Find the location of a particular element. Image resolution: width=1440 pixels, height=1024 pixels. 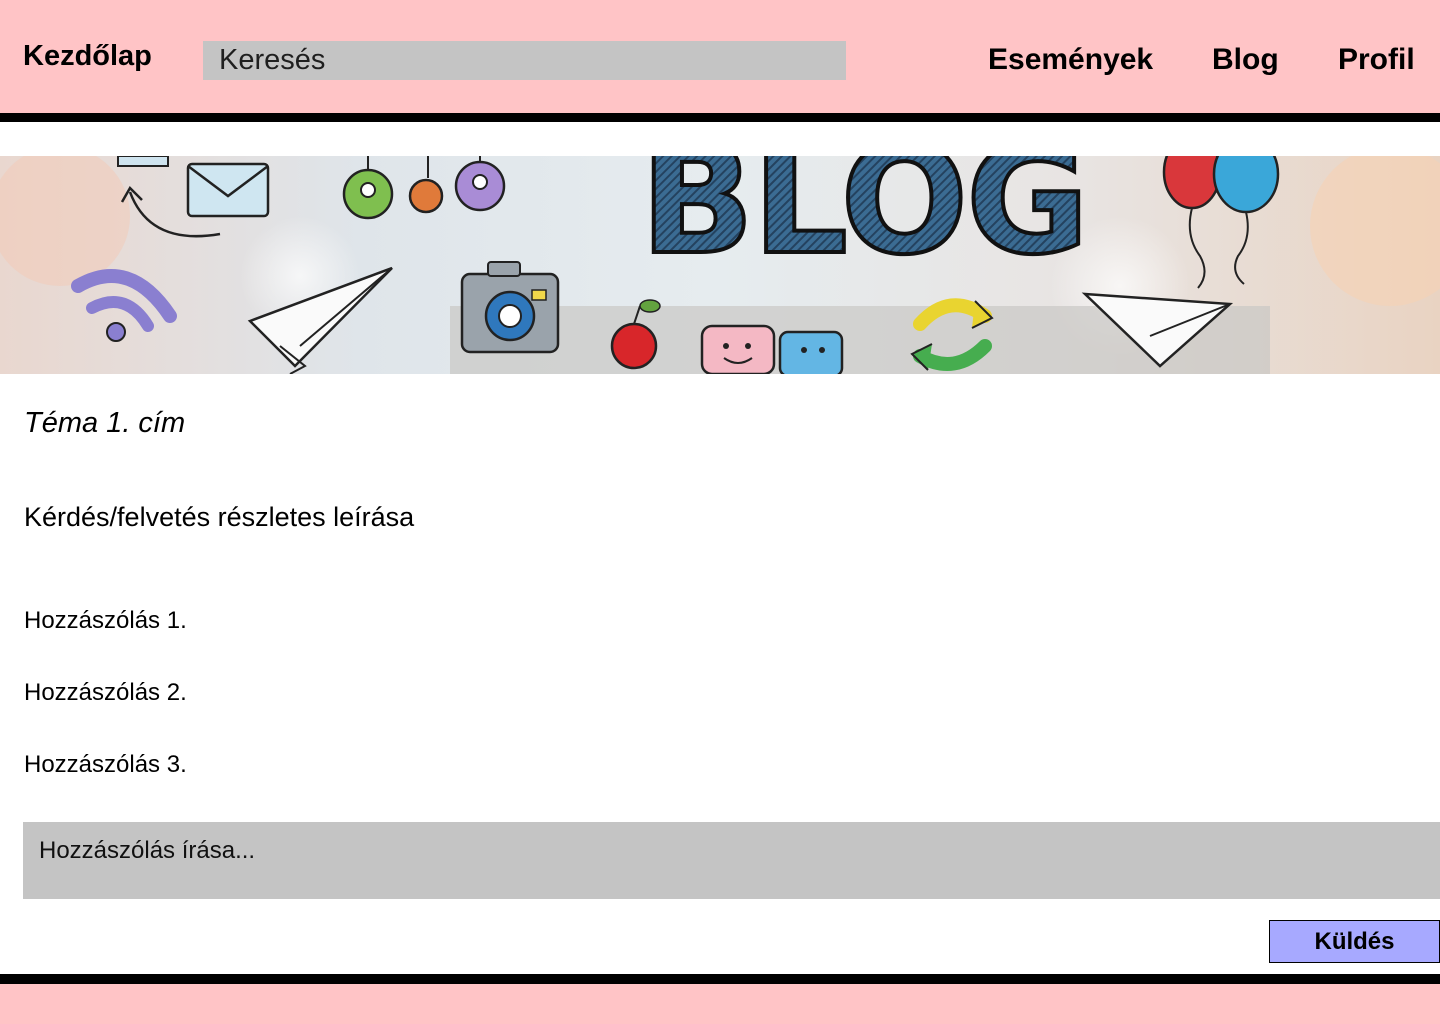

footer is located at coordinates (720, 1004).